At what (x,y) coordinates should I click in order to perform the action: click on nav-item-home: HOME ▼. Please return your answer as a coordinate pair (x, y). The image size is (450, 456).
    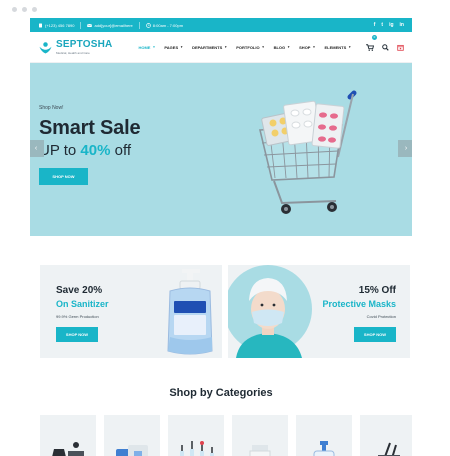
    Looking at the image, I should click on (146, 47).